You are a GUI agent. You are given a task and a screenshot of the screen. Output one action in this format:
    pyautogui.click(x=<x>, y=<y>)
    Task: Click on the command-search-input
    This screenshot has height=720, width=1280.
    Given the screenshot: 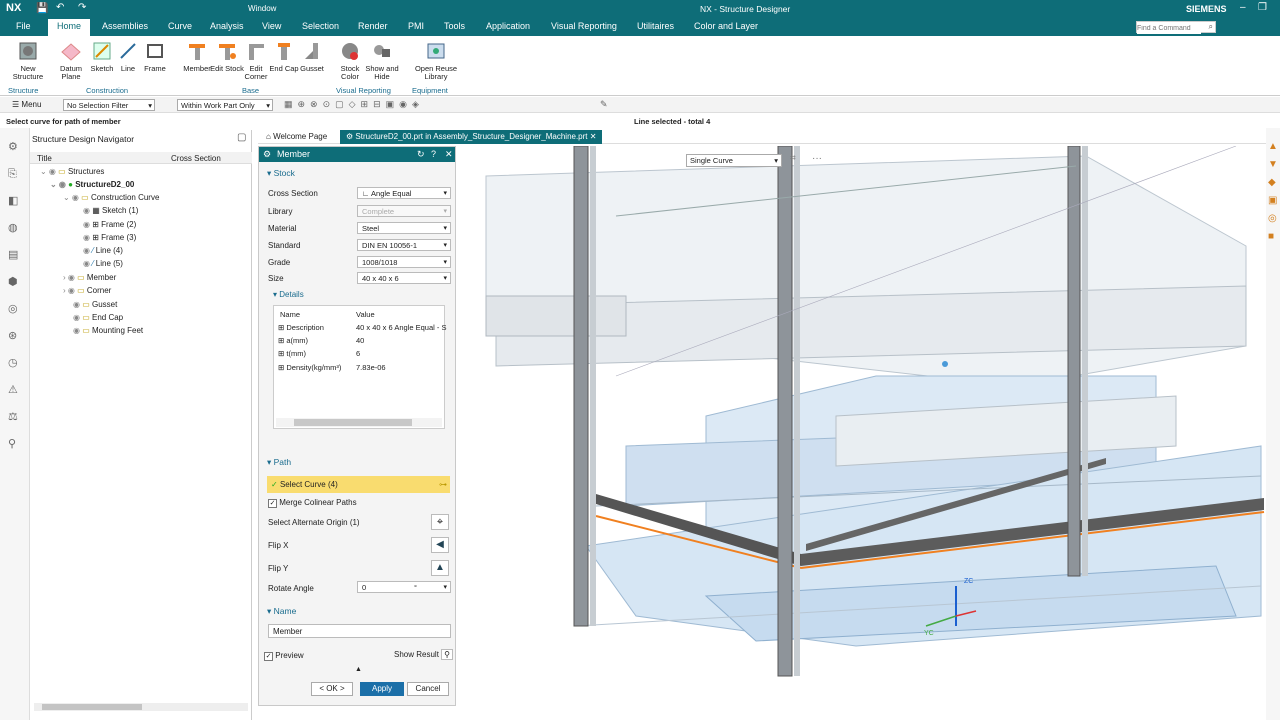 What is the action you would take?
    pyautogui.click(x=1169, y=28)
    